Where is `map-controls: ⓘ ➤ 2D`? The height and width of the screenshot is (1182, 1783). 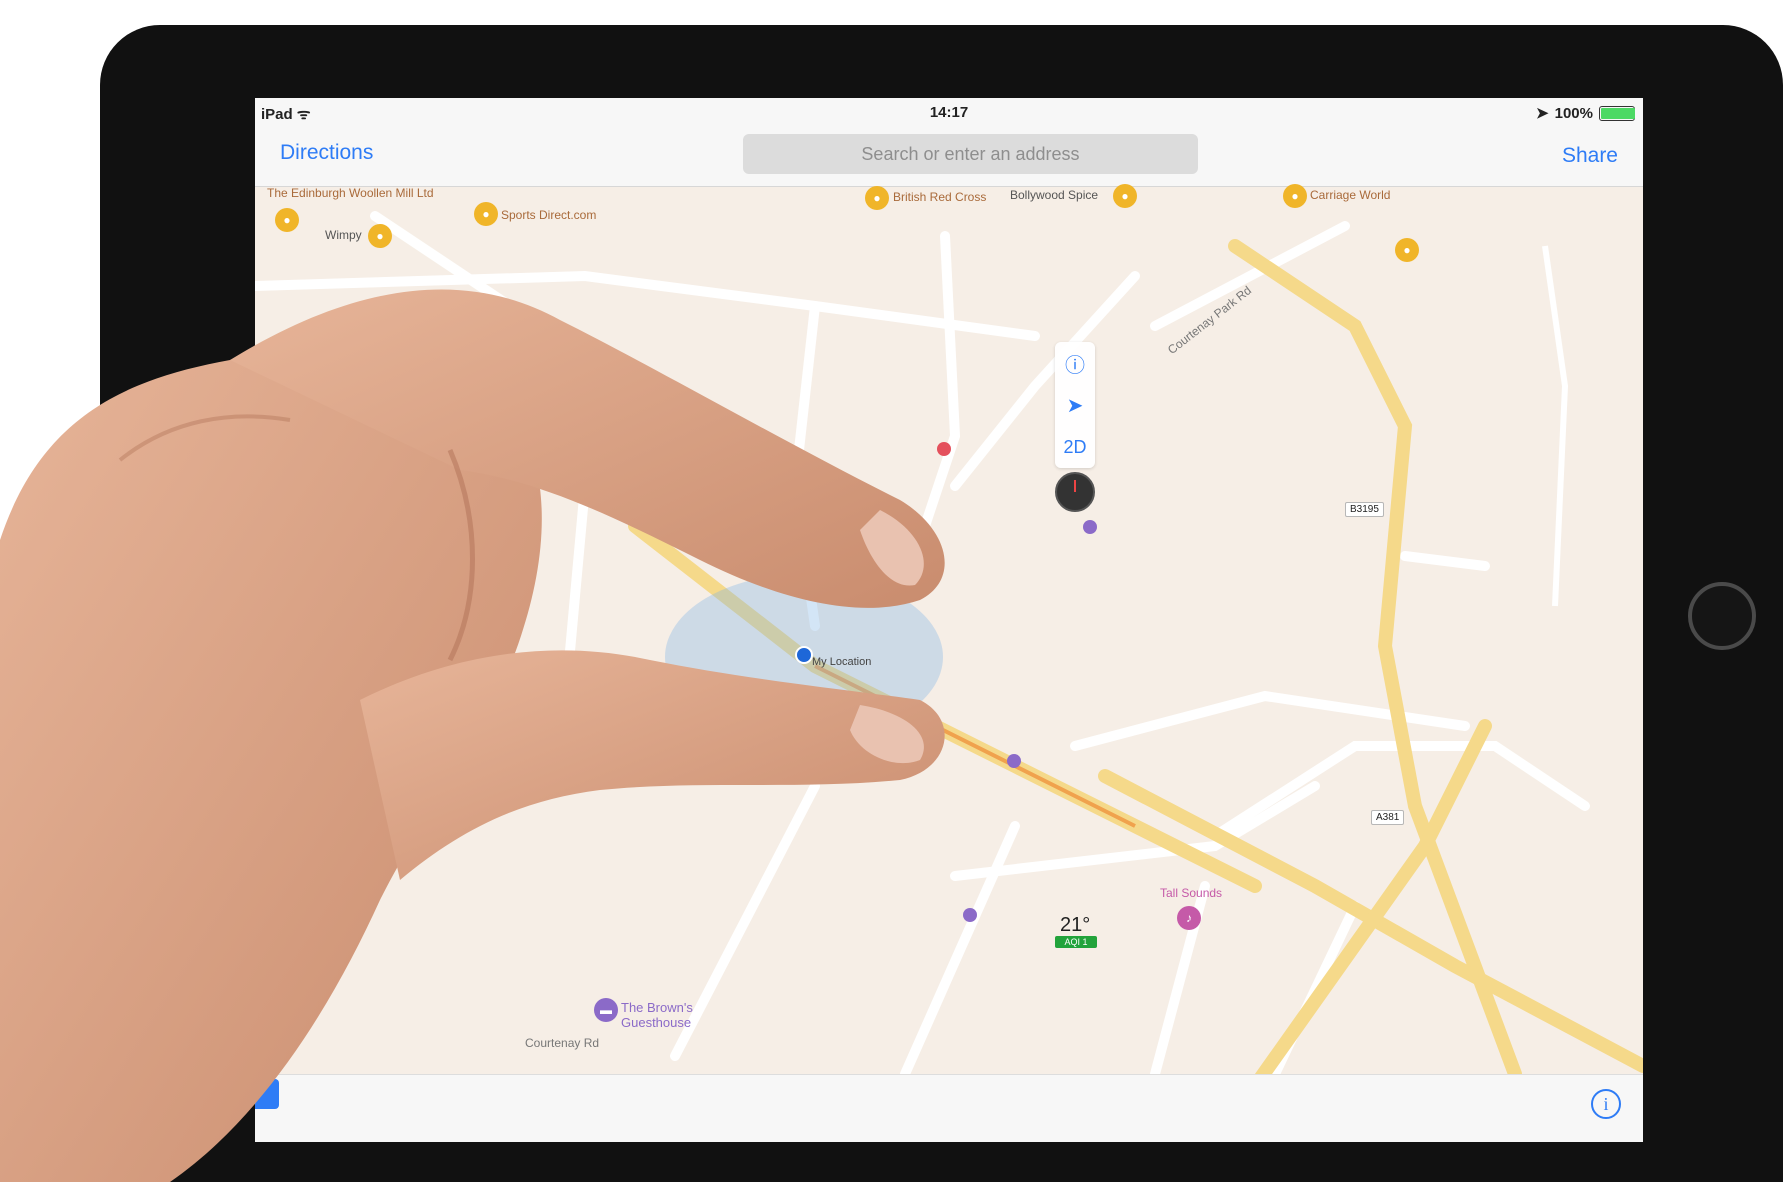 map-controls: ⓘ ➤ 2D is located at coordinates (1075, 405).